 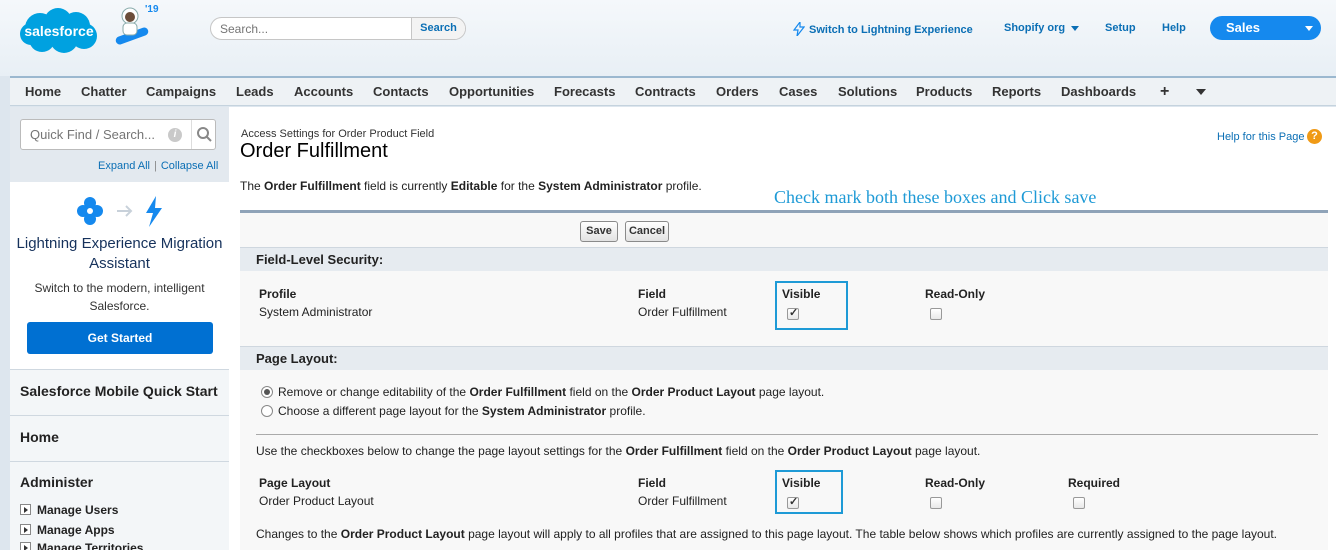 I want to click on tab-home: Home, so click(x=43, y=92).